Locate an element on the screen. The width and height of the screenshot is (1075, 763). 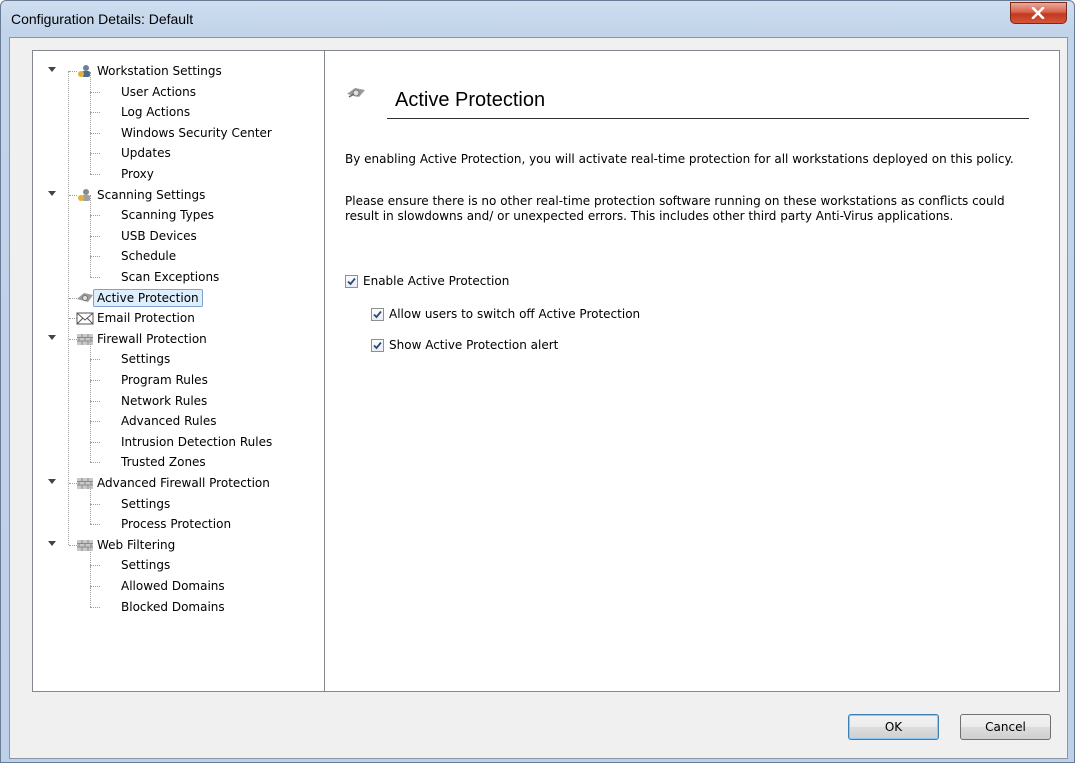
tree-item-program-rules: Program Rules is located at coordinates (178, 375).